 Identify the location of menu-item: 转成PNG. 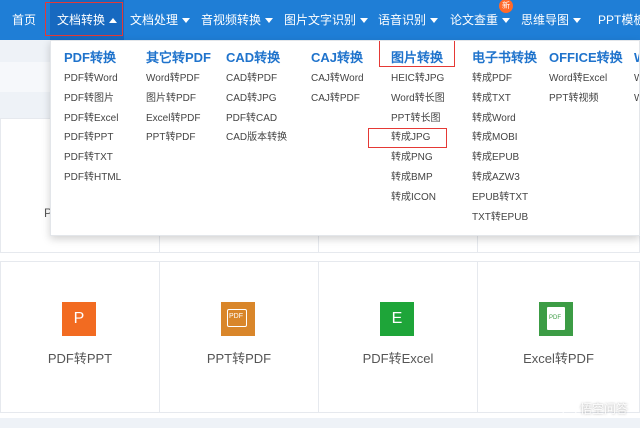
(418, 158).